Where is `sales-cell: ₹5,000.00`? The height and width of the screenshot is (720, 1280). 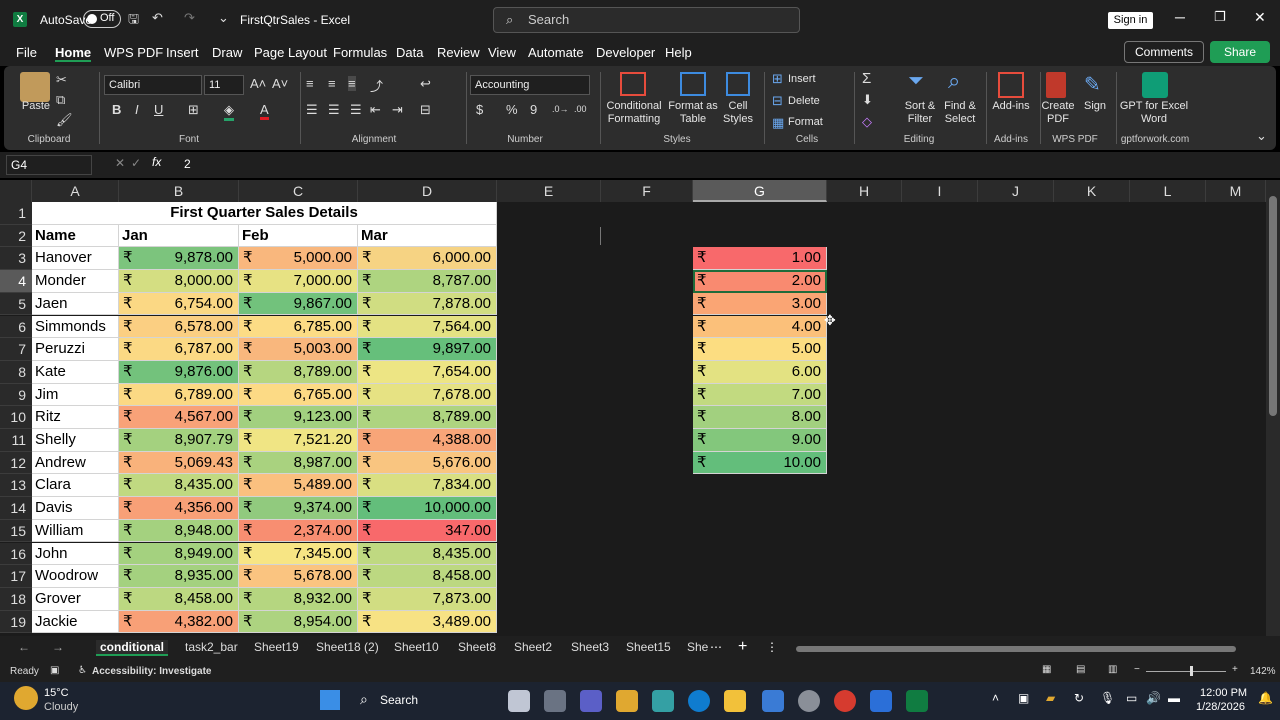
sales-cell: ₹5,000.00 is located at coordinates (298, 259).